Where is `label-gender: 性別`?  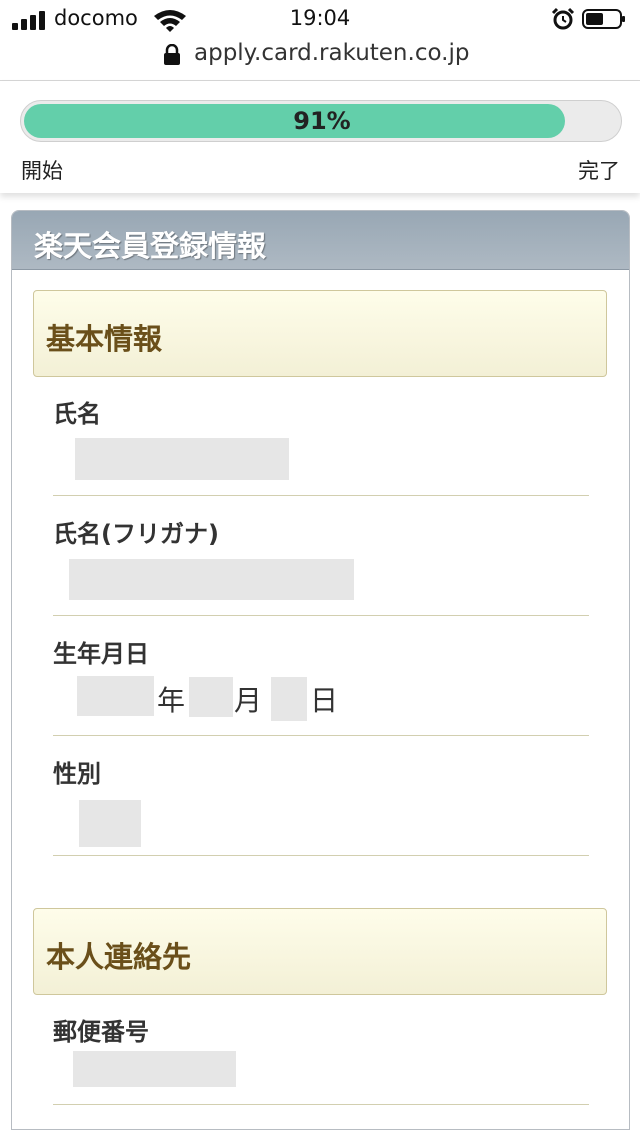 label-gender: 性別 is located at coordinates (77, 774).